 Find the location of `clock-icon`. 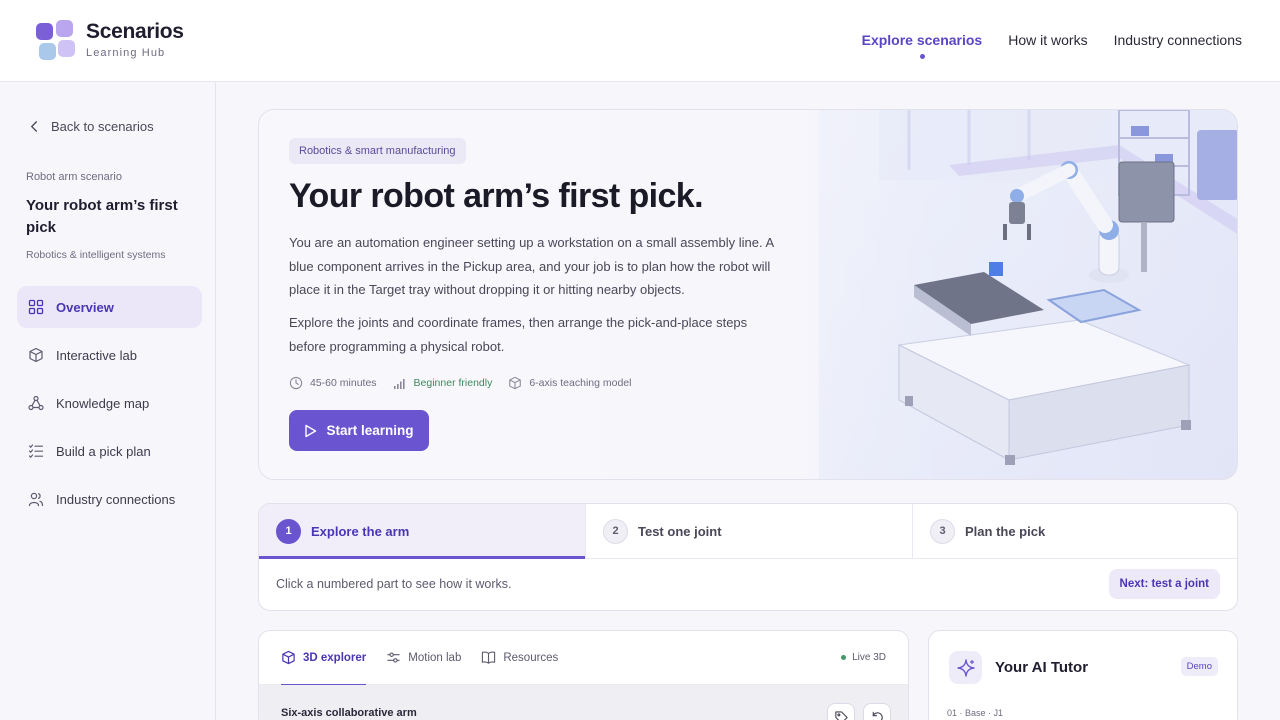

clock-icon is located at coordinates (296, 383).